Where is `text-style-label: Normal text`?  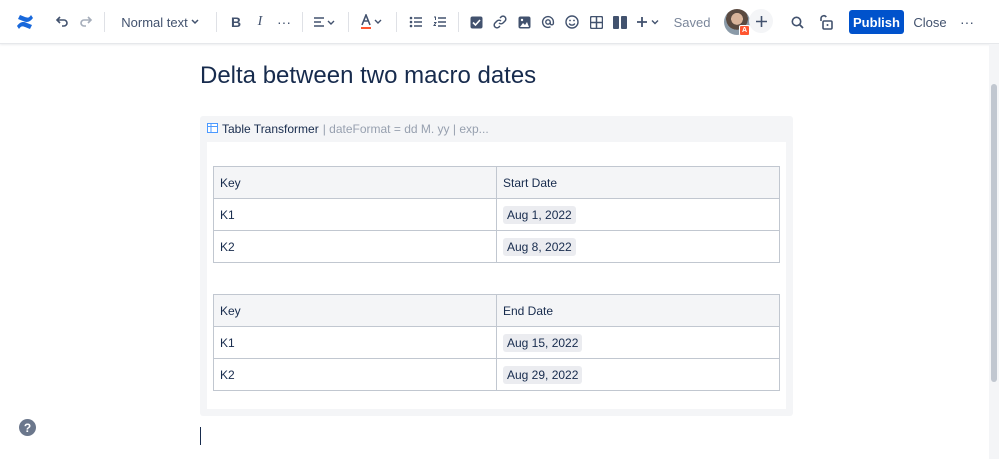 text-style-label: Normal text is located at coordinates (154, 22).